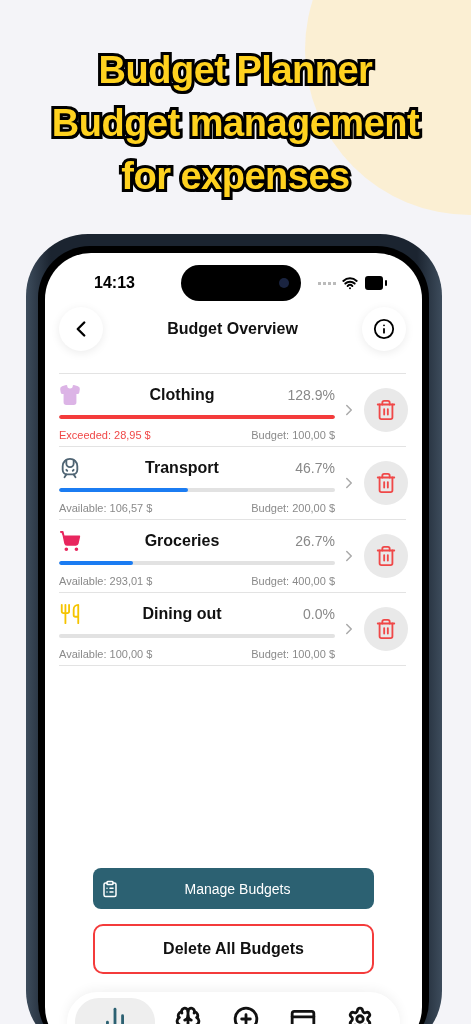  What do you see at coordinates (327, 283) in the screenshot?
I see `signal-icon` at bounding box center [327, 283].